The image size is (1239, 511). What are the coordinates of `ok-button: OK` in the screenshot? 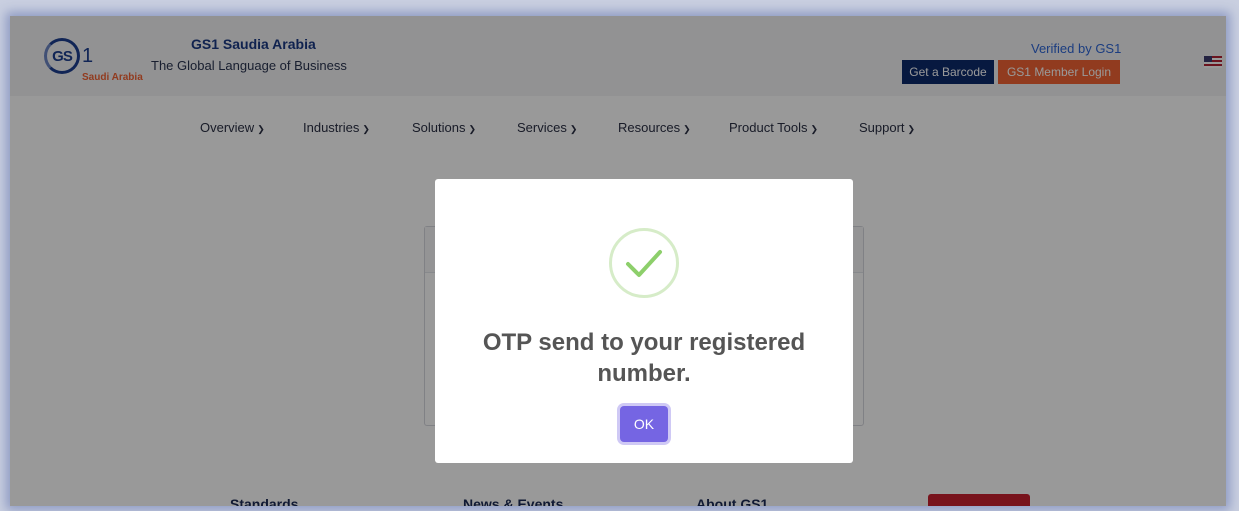 It's located at (644, 424).